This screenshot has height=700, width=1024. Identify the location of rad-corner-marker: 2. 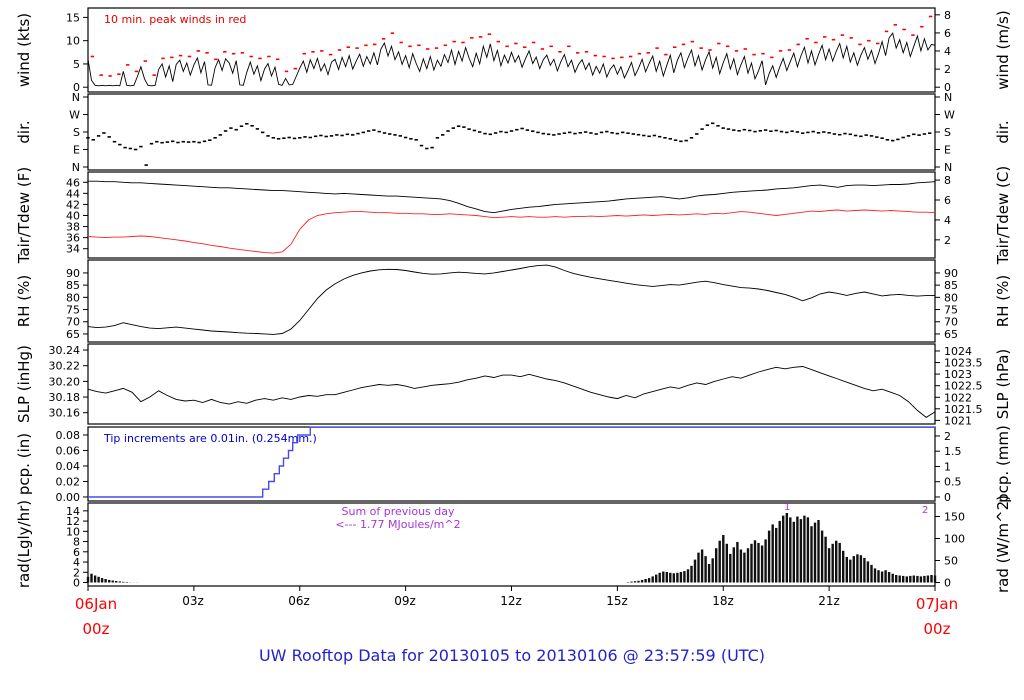
(925, 510).